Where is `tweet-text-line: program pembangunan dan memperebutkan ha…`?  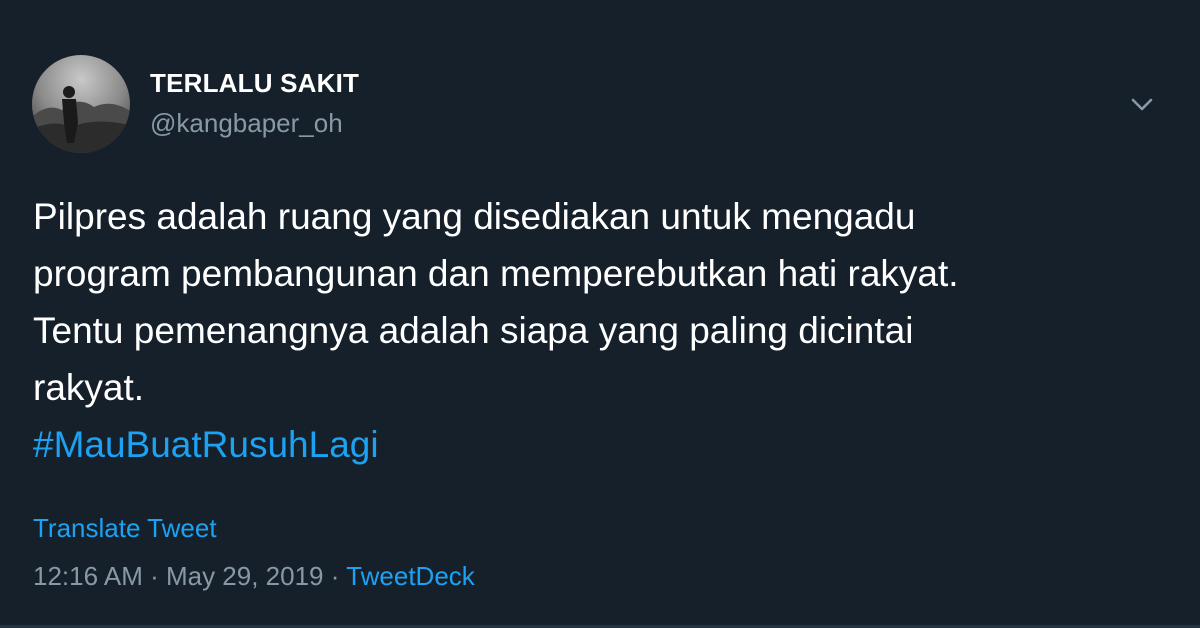 tweet-text-line: program pembangunan dan memperebutkan ha… is located at coordinates (496, 273).